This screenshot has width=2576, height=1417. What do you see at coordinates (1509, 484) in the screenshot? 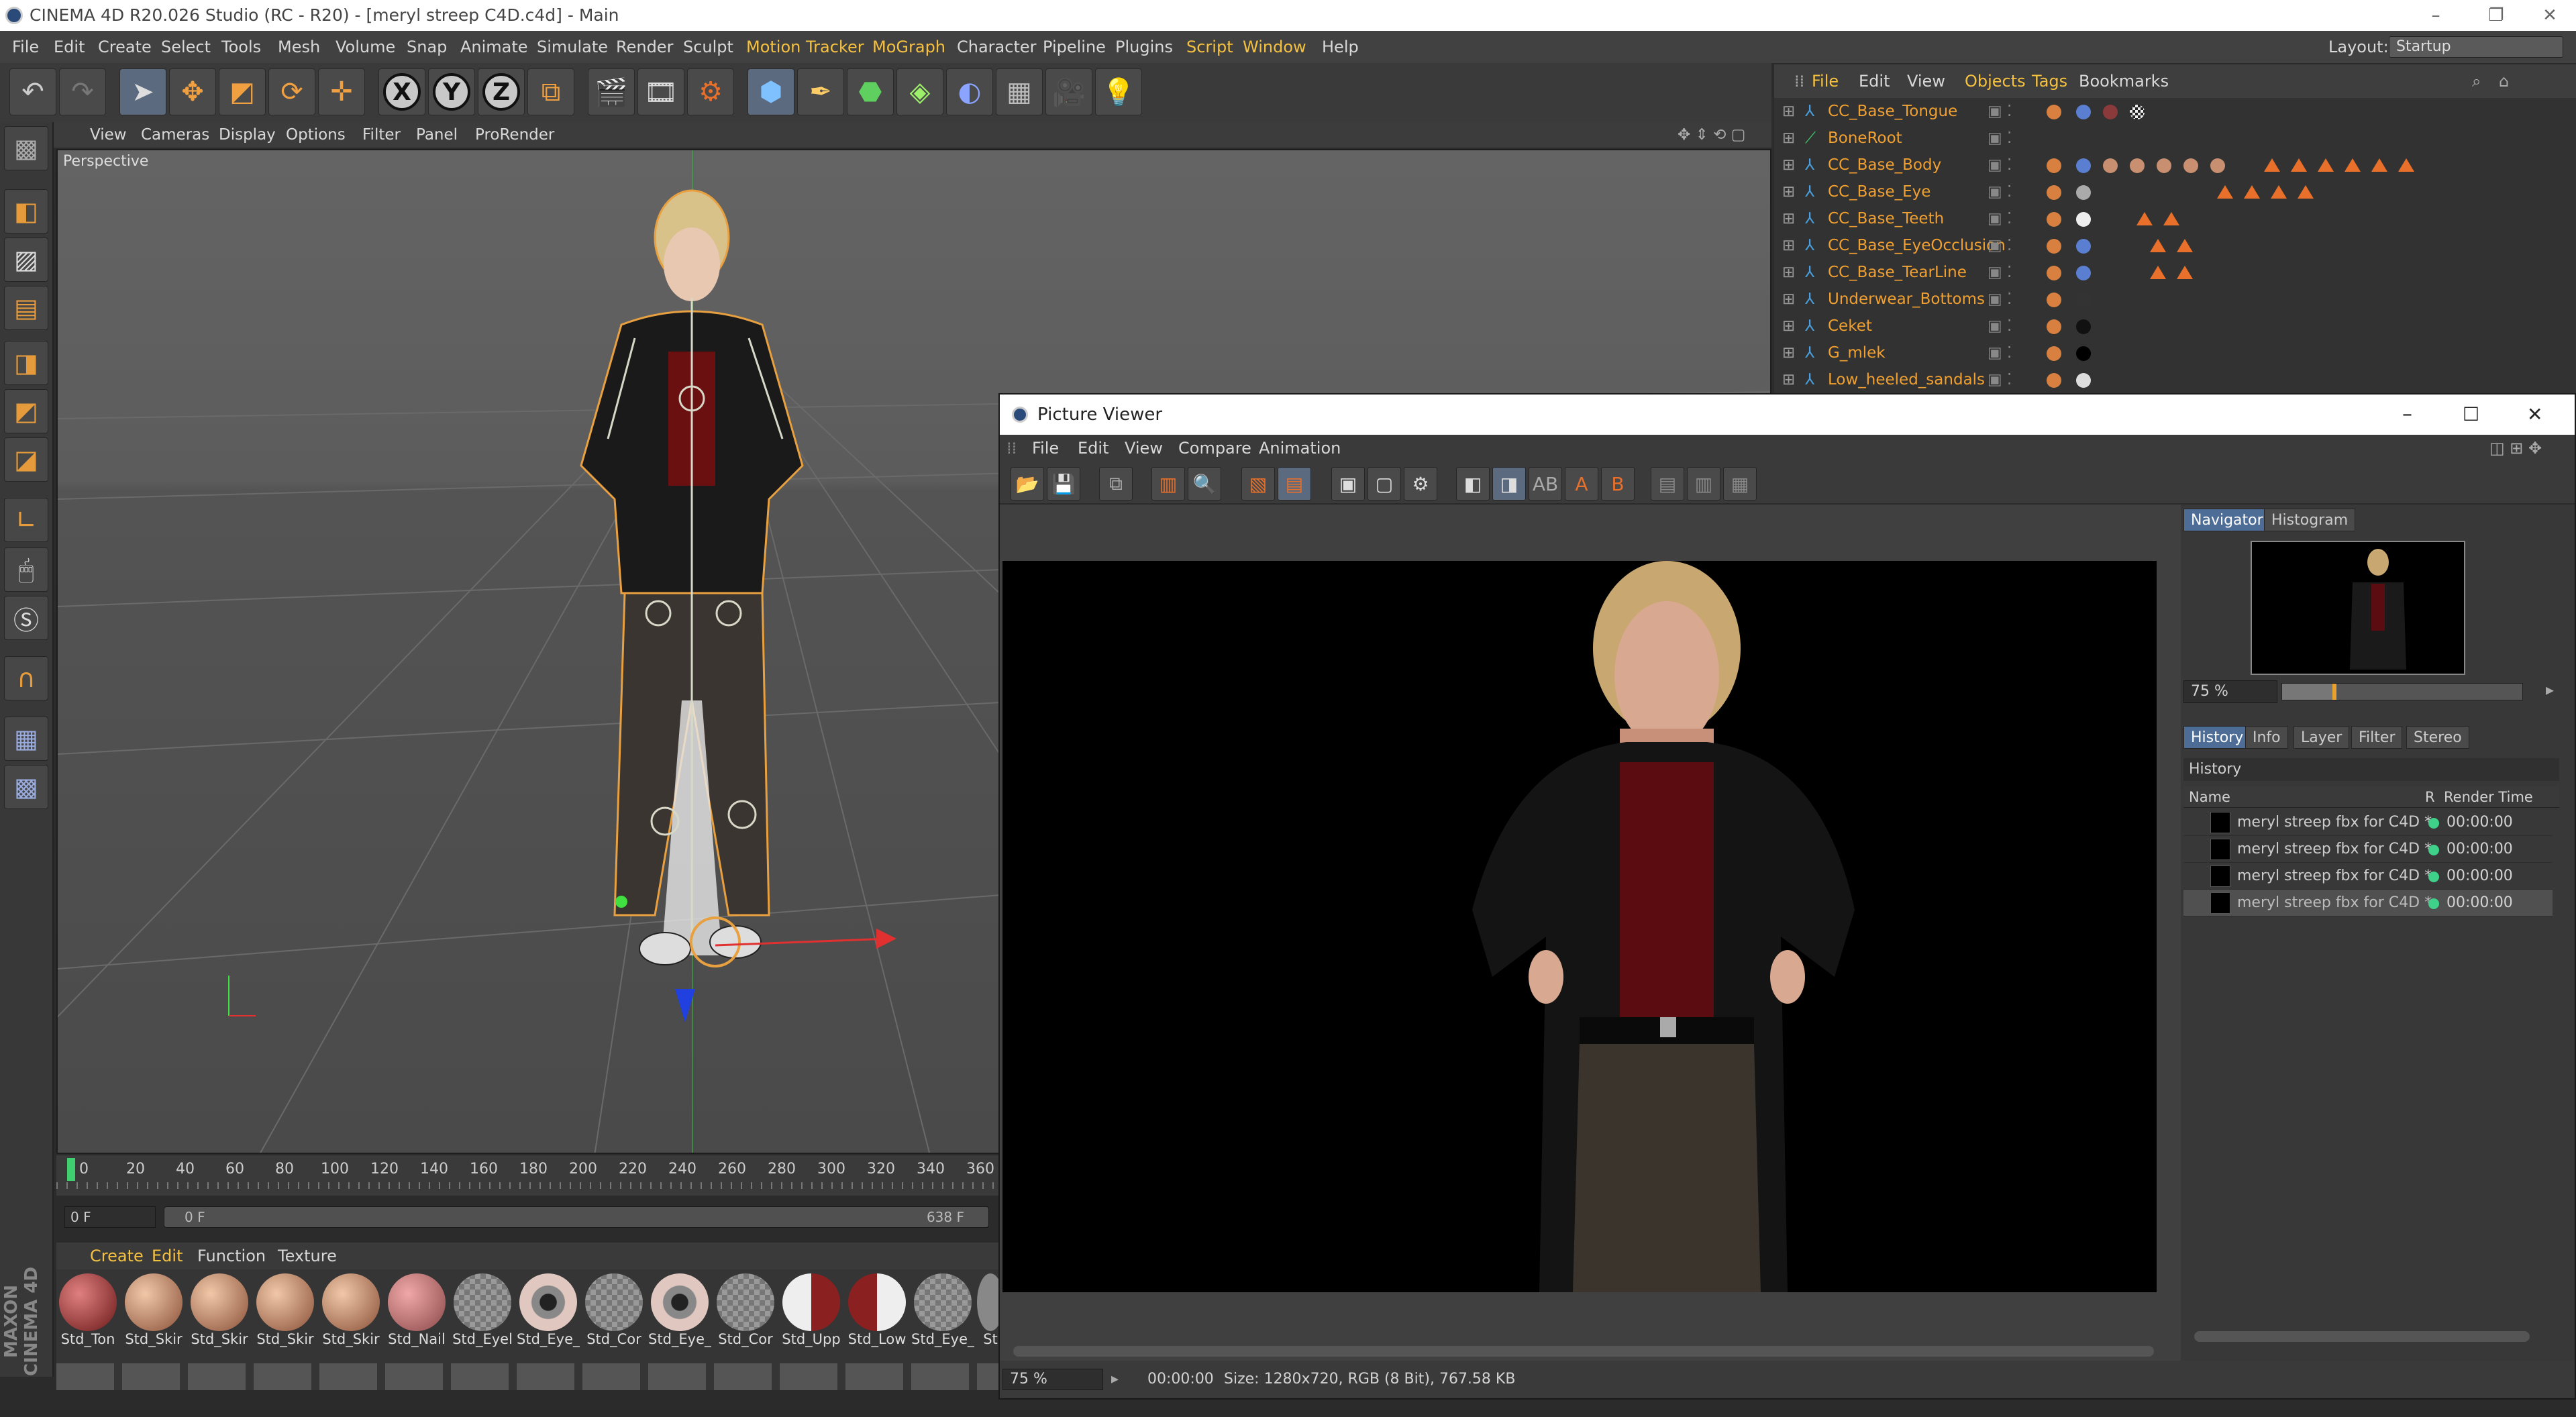
I see `split-view-icon: ◨` at bounding box center [1509, 484].